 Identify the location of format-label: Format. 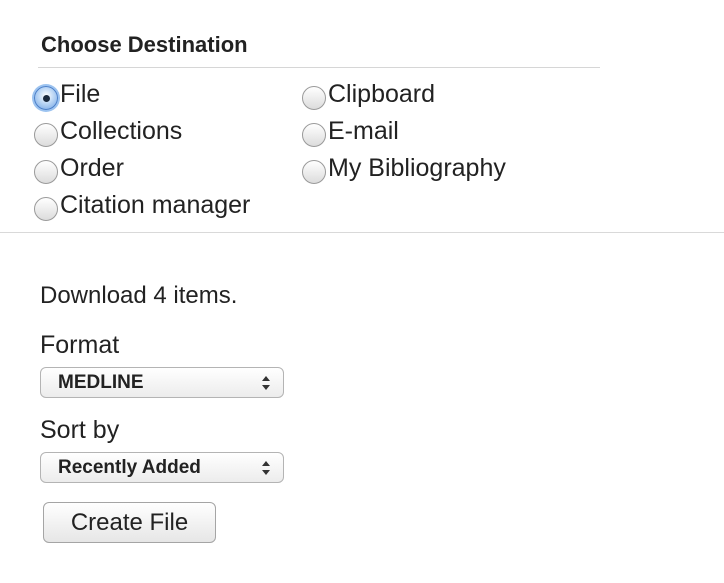
(80, 345).